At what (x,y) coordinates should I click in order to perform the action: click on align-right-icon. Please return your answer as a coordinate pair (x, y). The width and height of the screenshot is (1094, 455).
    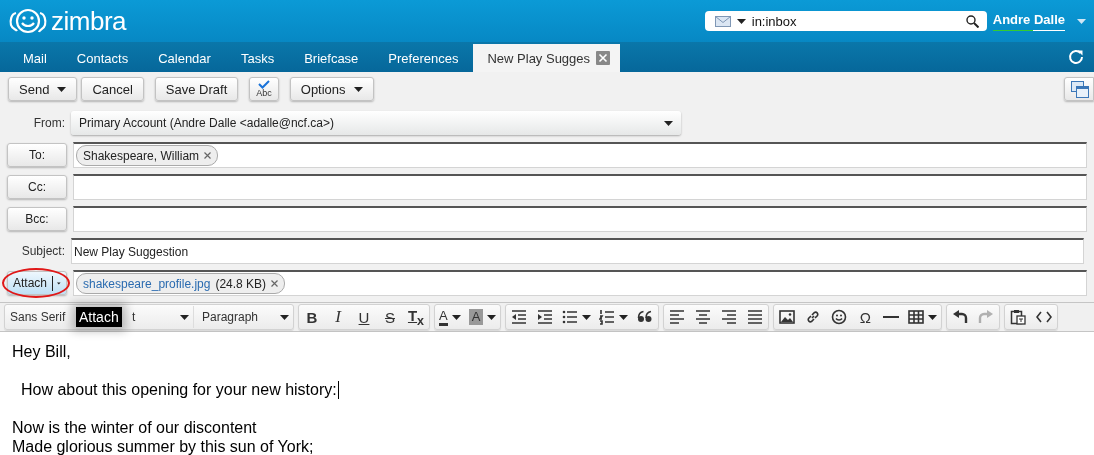
    Looking at the image, I should click on (729, 317).